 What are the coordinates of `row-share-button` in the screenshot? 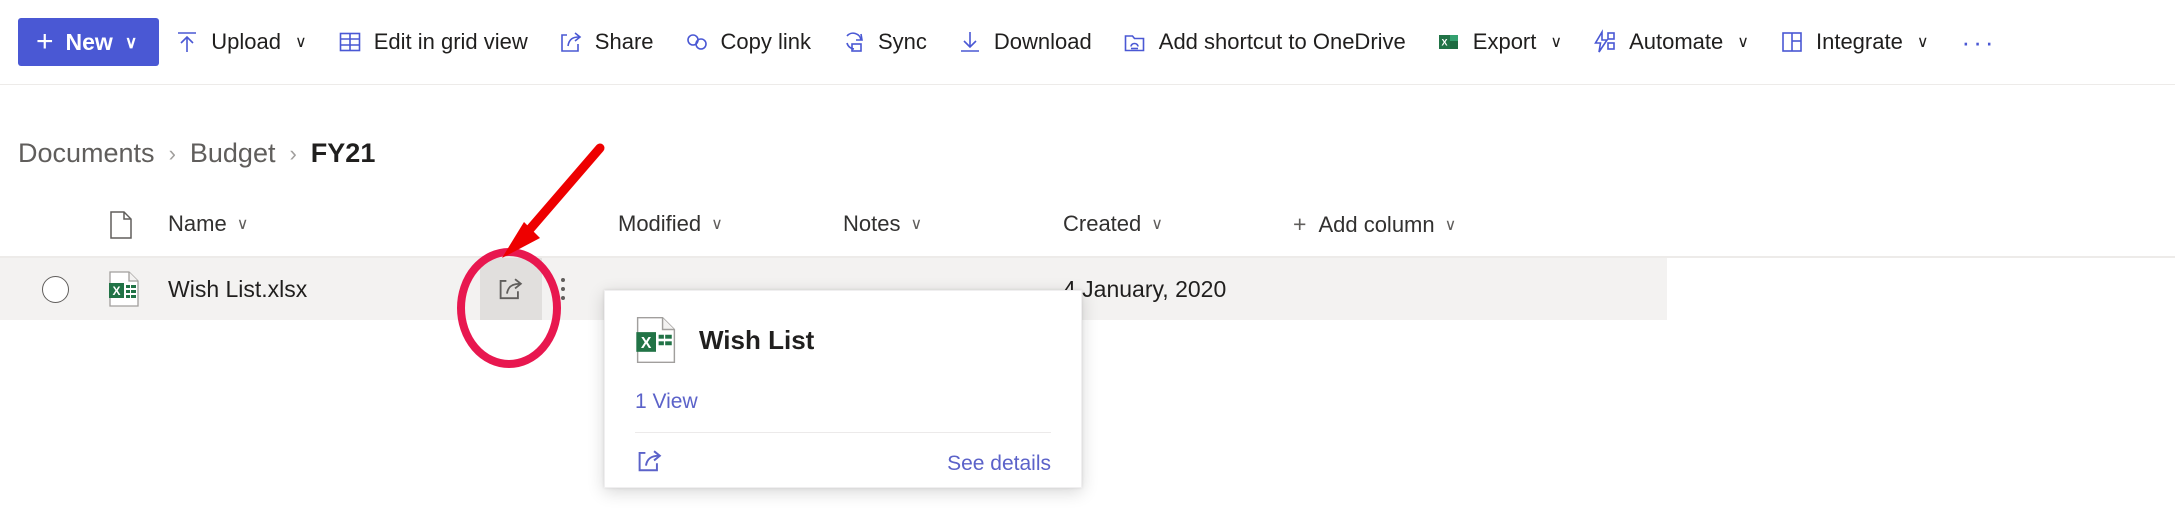 It's located at (511, 289).